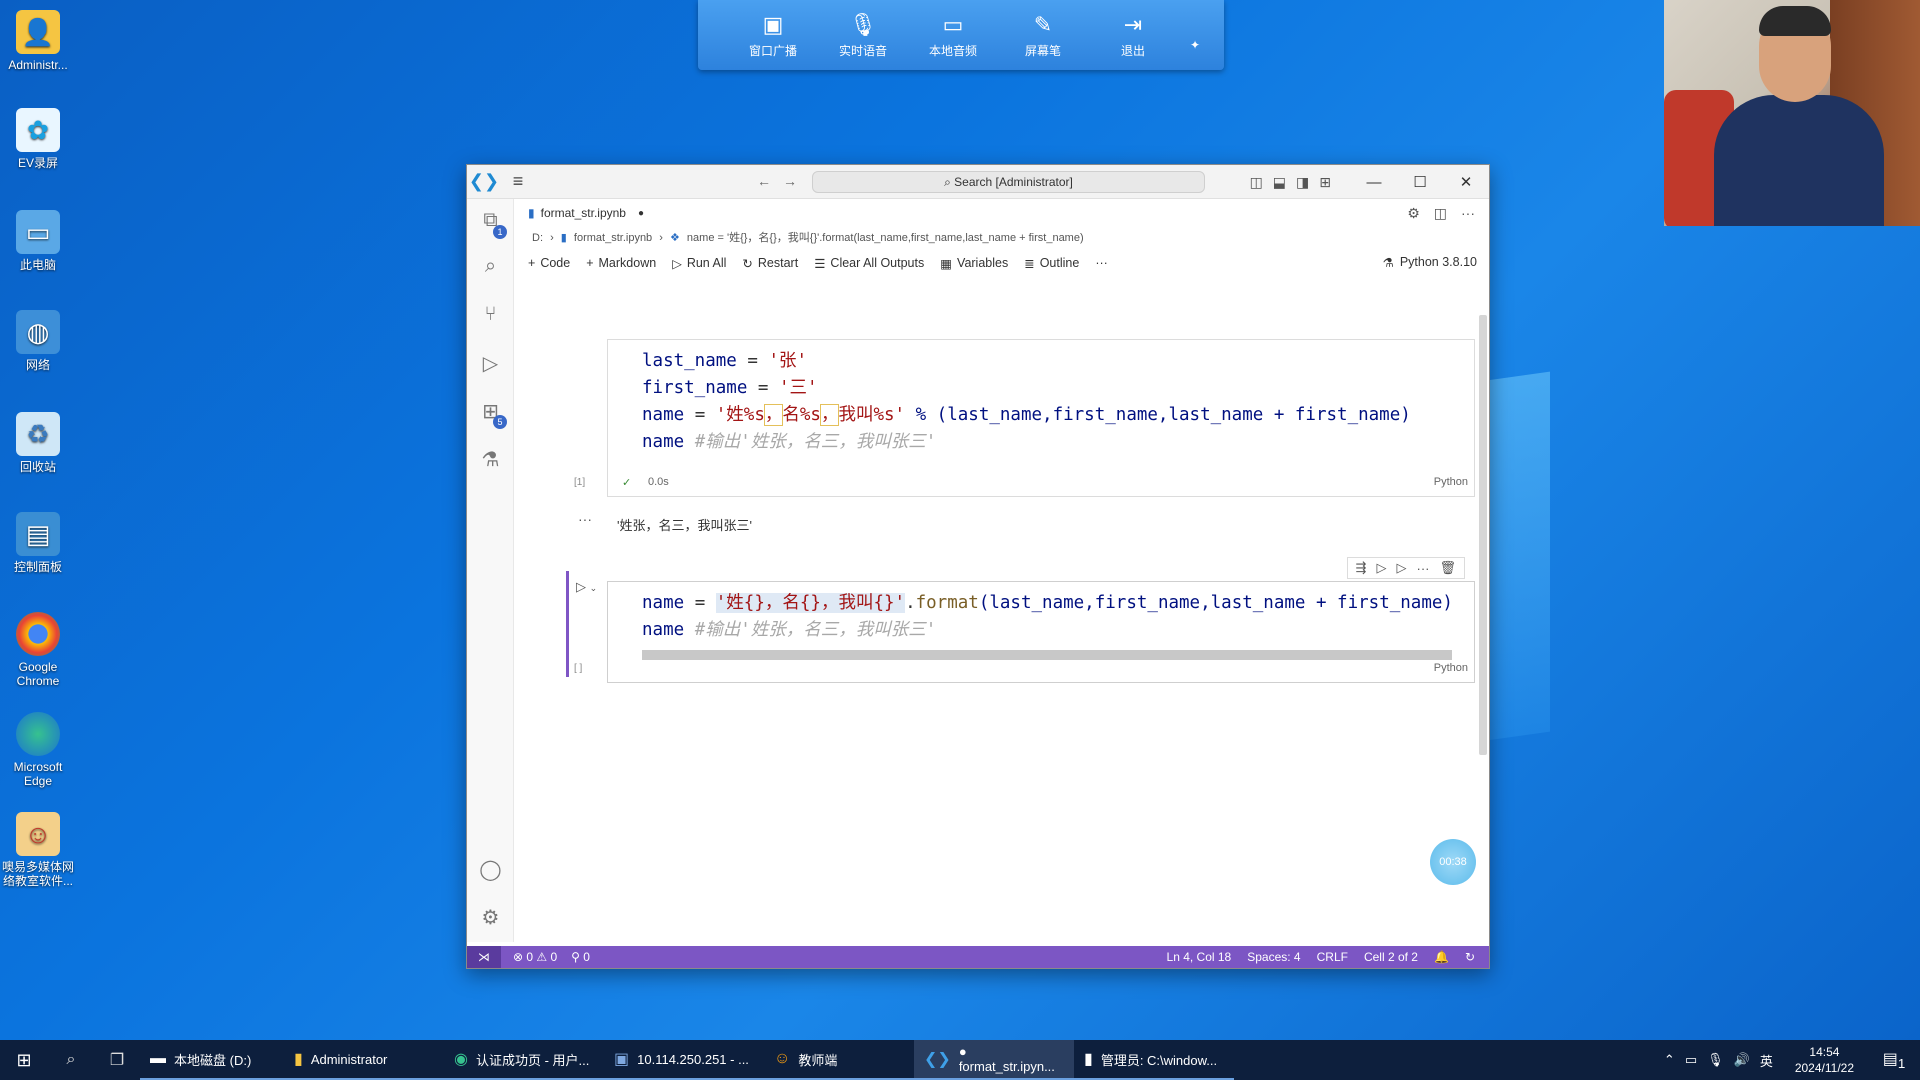  I want to click on add-code-button: + Code, so click(549, 263).